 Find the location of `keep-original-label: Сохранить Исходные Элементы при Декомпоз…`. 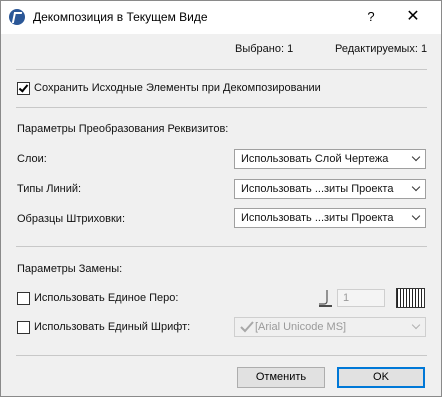

keep-original-label: Сохранить Исходные Элементы при Декомпоз… is located at coordinates (177, 88).